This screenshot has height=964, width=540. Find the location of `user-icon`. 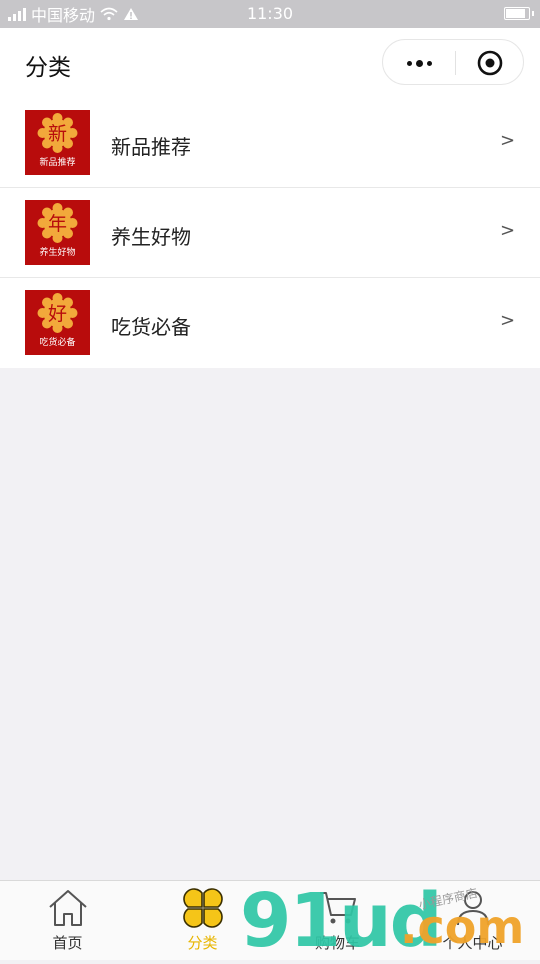

user-icon is located at coordinates (473, 908).